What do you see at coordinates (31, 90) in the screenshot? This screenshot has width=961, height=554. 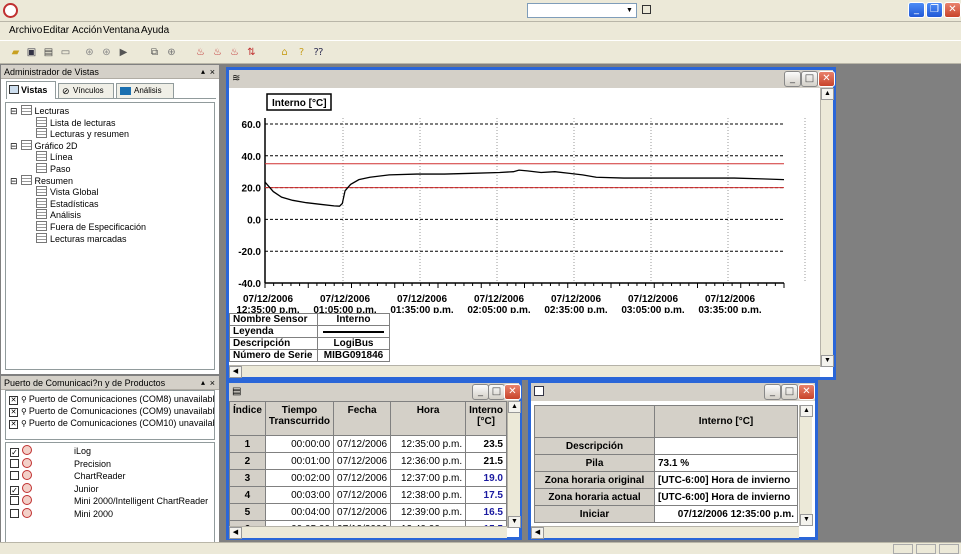 I see `tab-vistas: Vistas` at bounding box center [31, 90].